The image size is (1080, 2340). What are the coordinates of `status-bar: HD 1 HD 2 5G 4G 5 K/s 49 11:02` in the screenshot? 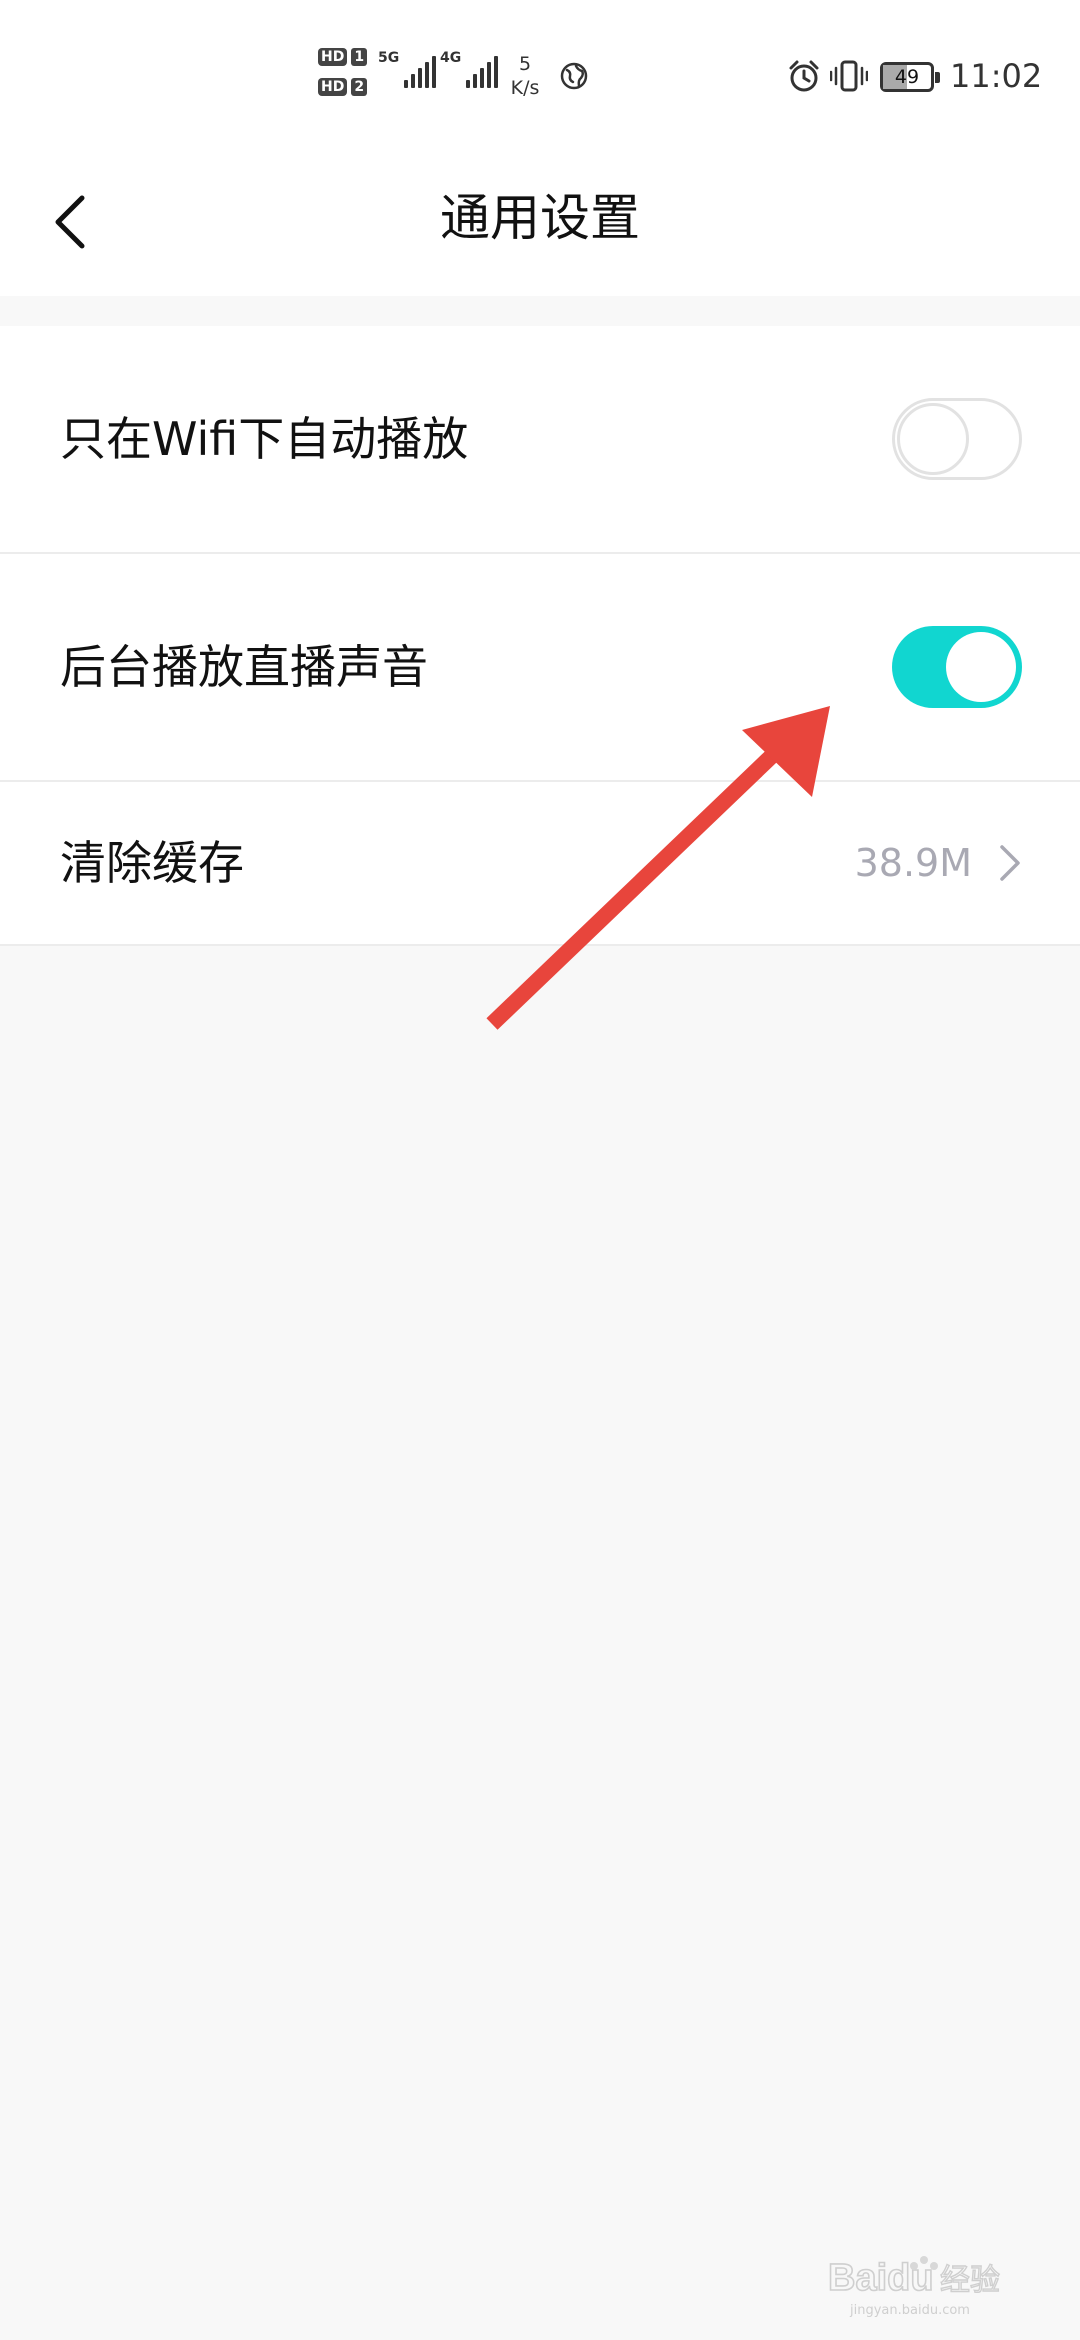 It's located at (540, 75).